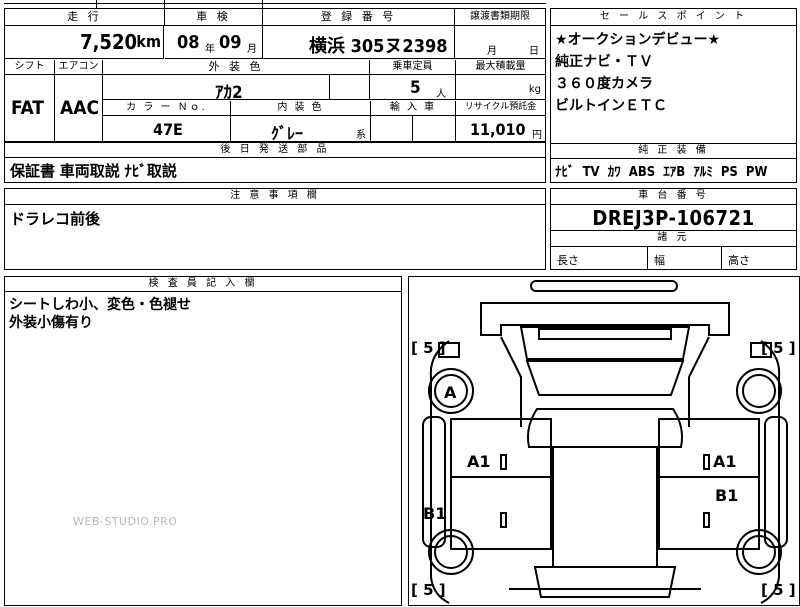 This screenshot has height=607, width=800. What do you see at coordinates (511, 381) in the screenshot?
I see `left-a-pillar` at bounding box center [511, 381].